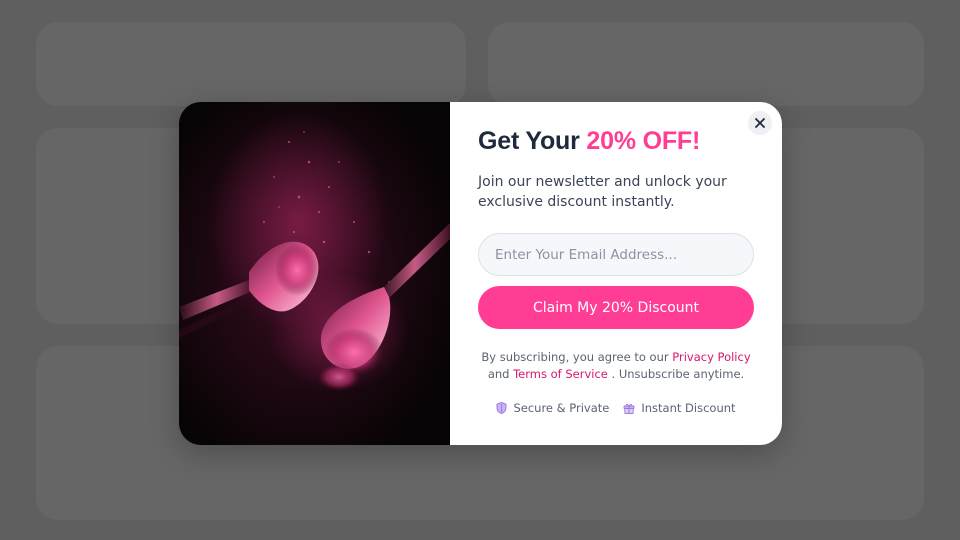 Image resolution: width=960 pixels, height=540 pixels. I want to click on gift-icon, so click(629, 408).